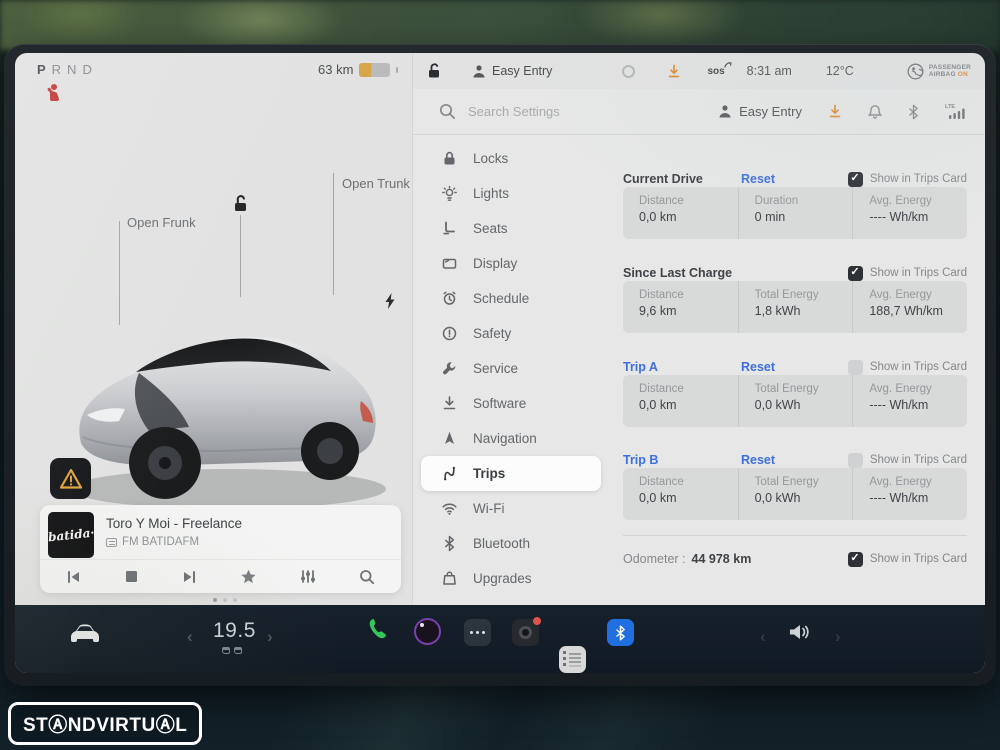 The width and height of the screenshot is (1000, 750). What do you see at coordinates (449, 578) in the screenshot?
I see `upgrades-icon` at bounding box center [449, 578].